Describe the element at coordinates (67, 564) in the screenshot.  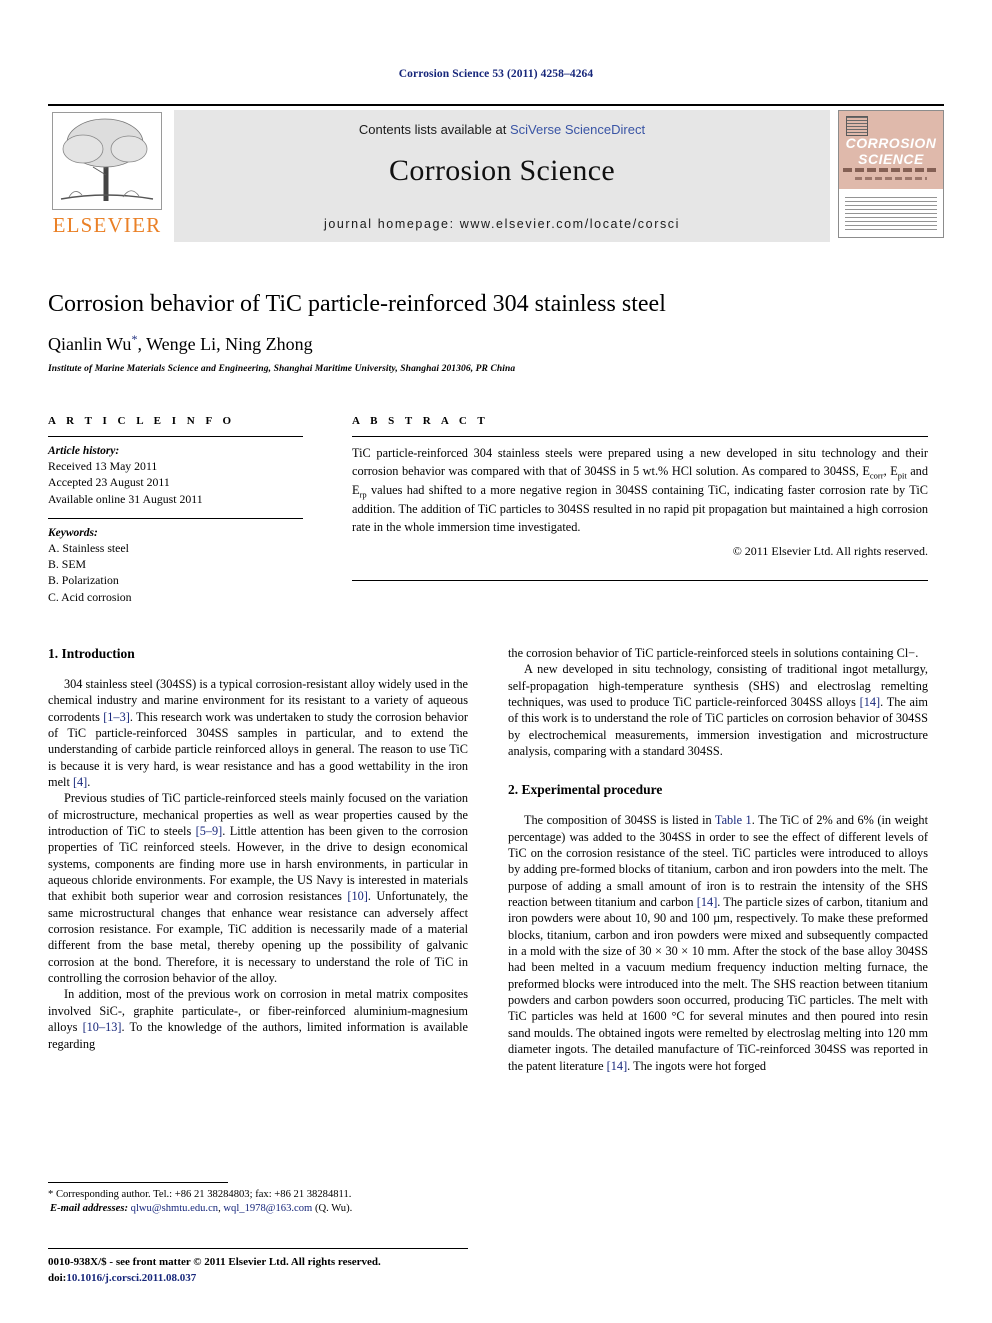
I see `keyword-item: B. SEM` at that location.